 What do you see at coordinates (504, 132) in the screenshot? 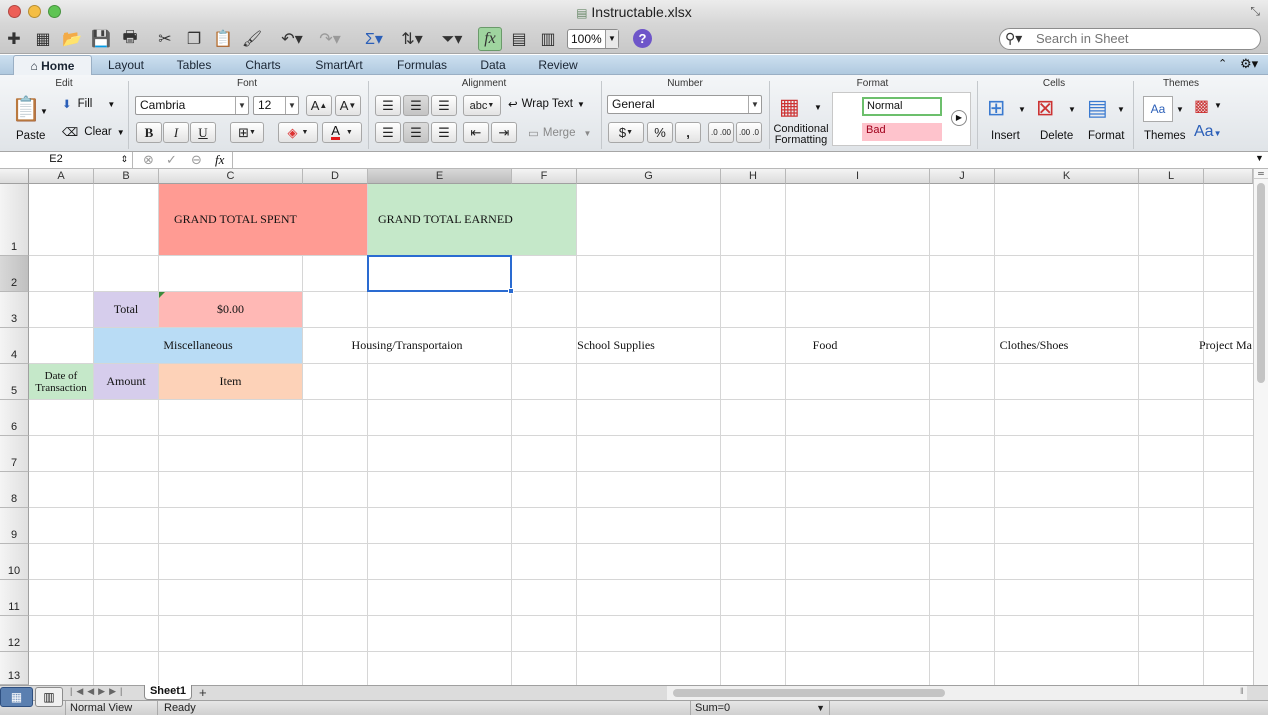
I see `increase-indent-button: ⇥` at bounding box center [504, 132].